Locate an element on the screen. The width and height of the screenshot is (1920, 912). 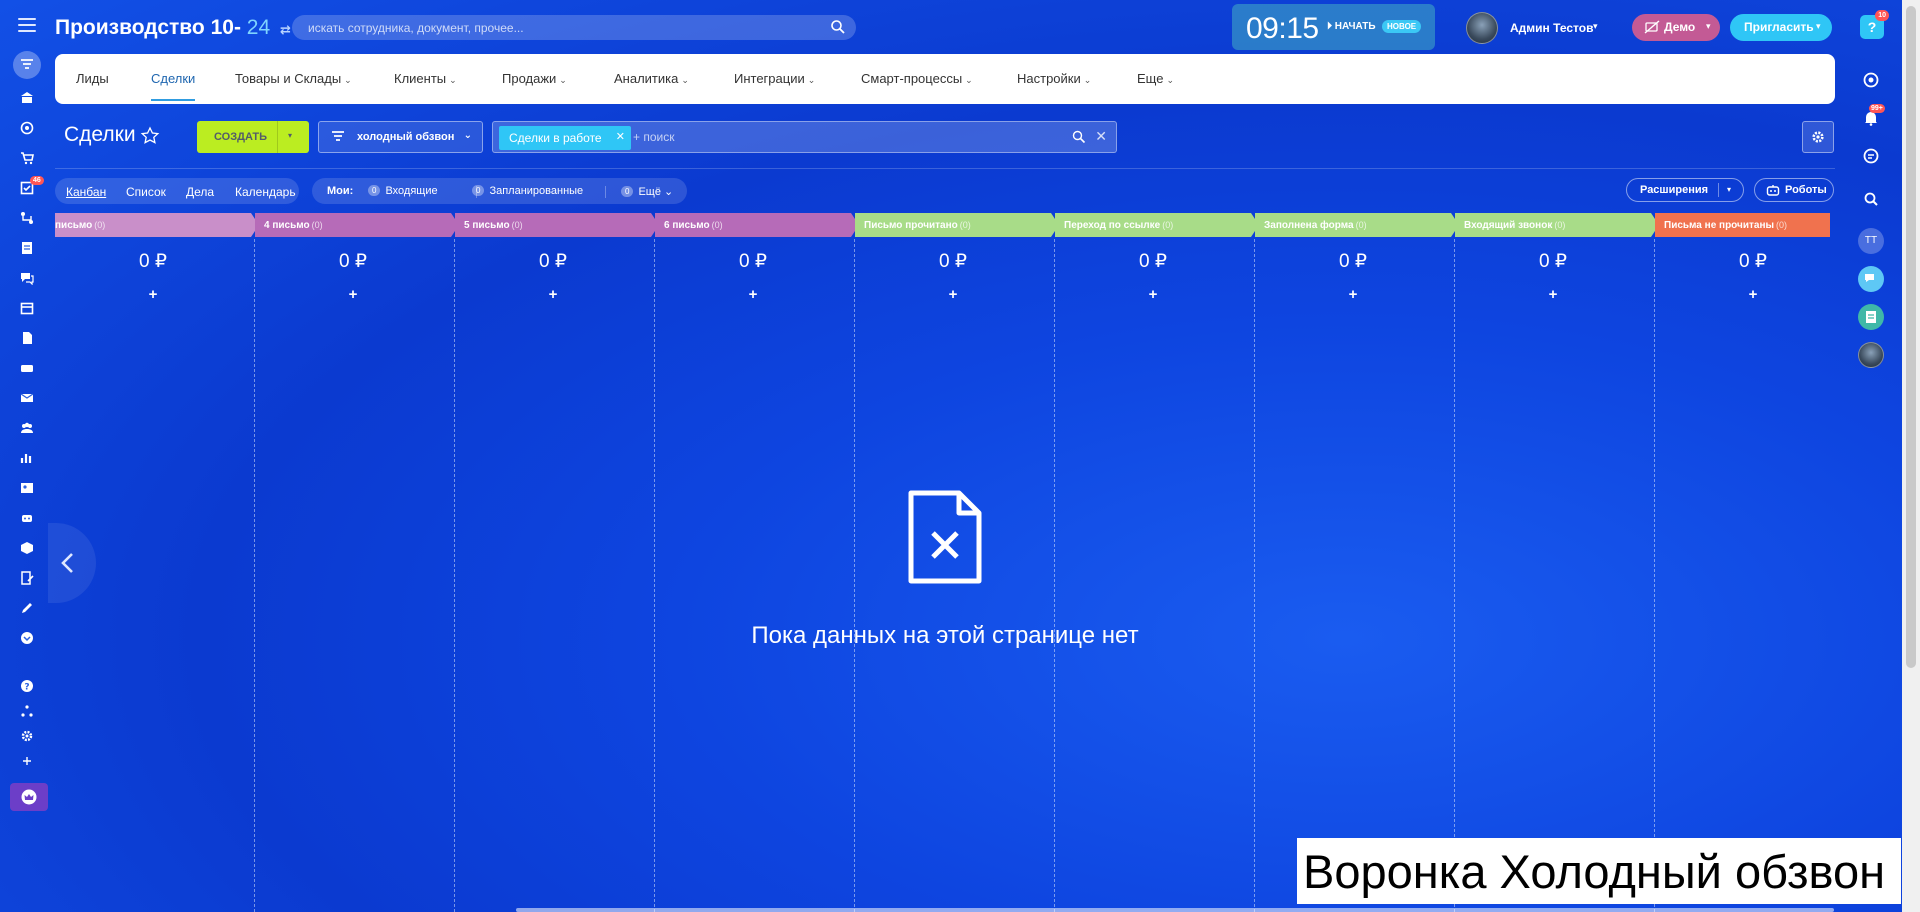
start-workday-button: ⏵ НАЧАТЬ is located at coordinates (1351, 26).